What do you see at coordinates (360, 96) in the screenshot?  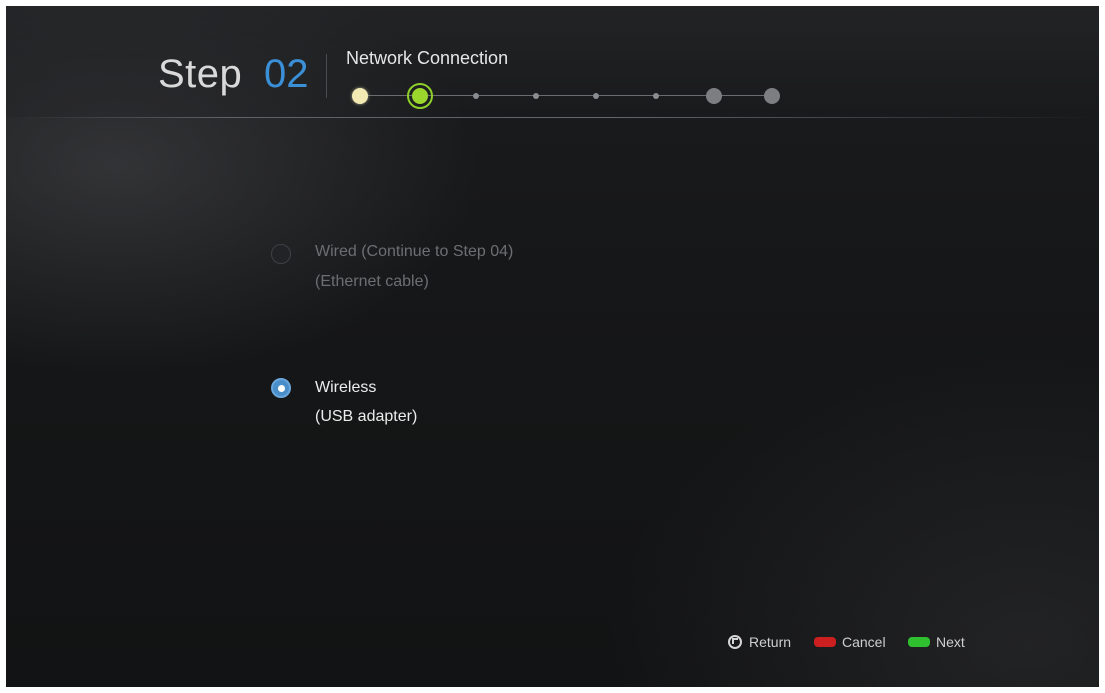 I see `progress-dot-step-1-completed` at bounding box center [360, 96].